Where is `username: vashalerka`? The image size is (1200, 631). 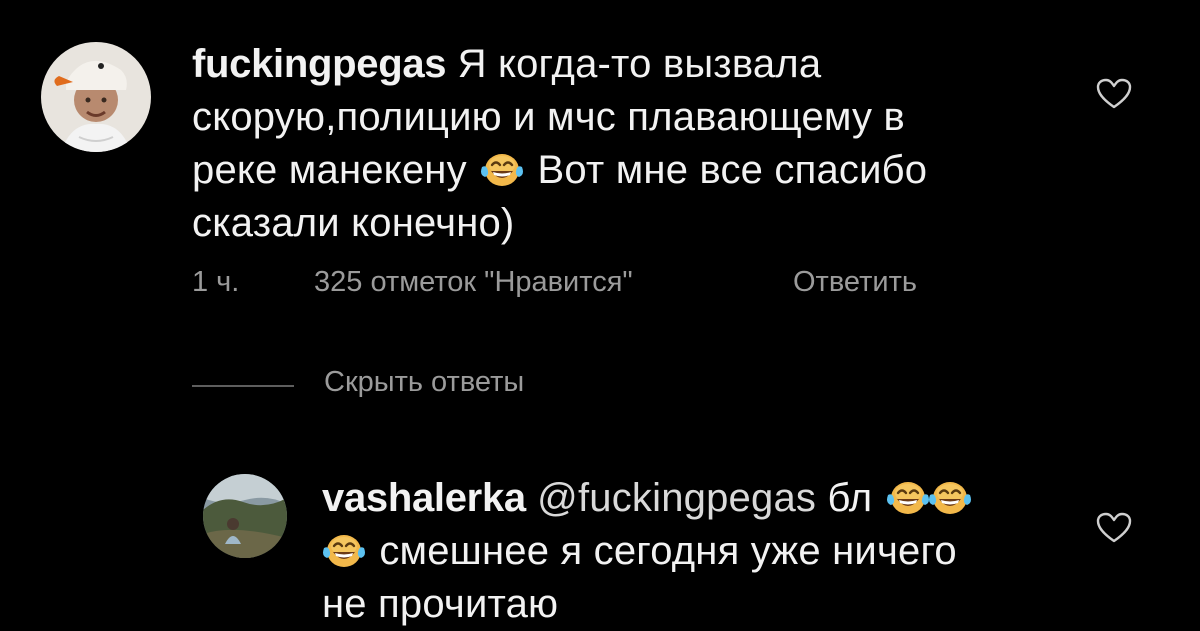
username: vashalerka is located at coordinates (424, 498).